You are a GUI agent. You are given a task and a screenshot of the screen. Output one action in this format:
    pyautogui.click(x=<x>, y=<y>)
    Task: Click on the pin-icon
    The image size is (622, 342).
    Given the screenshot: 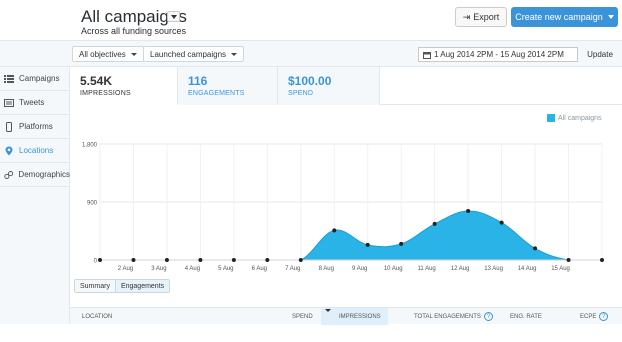 What is the action you would take?
    pyautogui.click(x=9, y=150)
    